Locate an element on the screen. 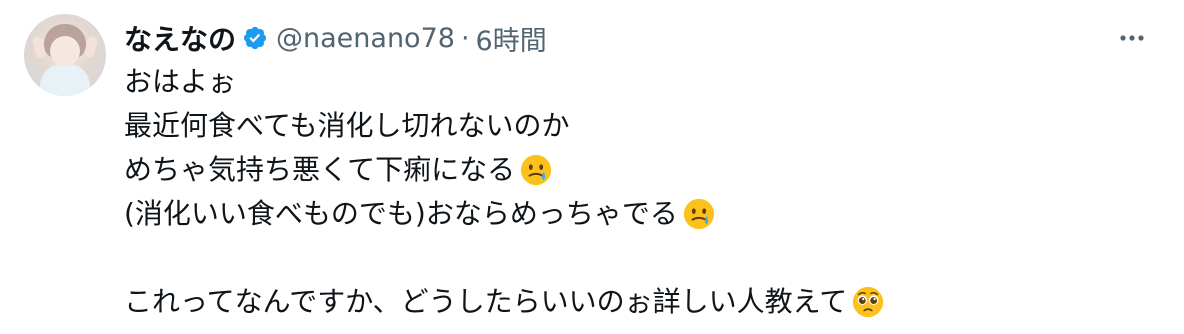 This screenshot has width=1184, height=334. tweet-line: おはよぉ is located at coordinates (644, 82).